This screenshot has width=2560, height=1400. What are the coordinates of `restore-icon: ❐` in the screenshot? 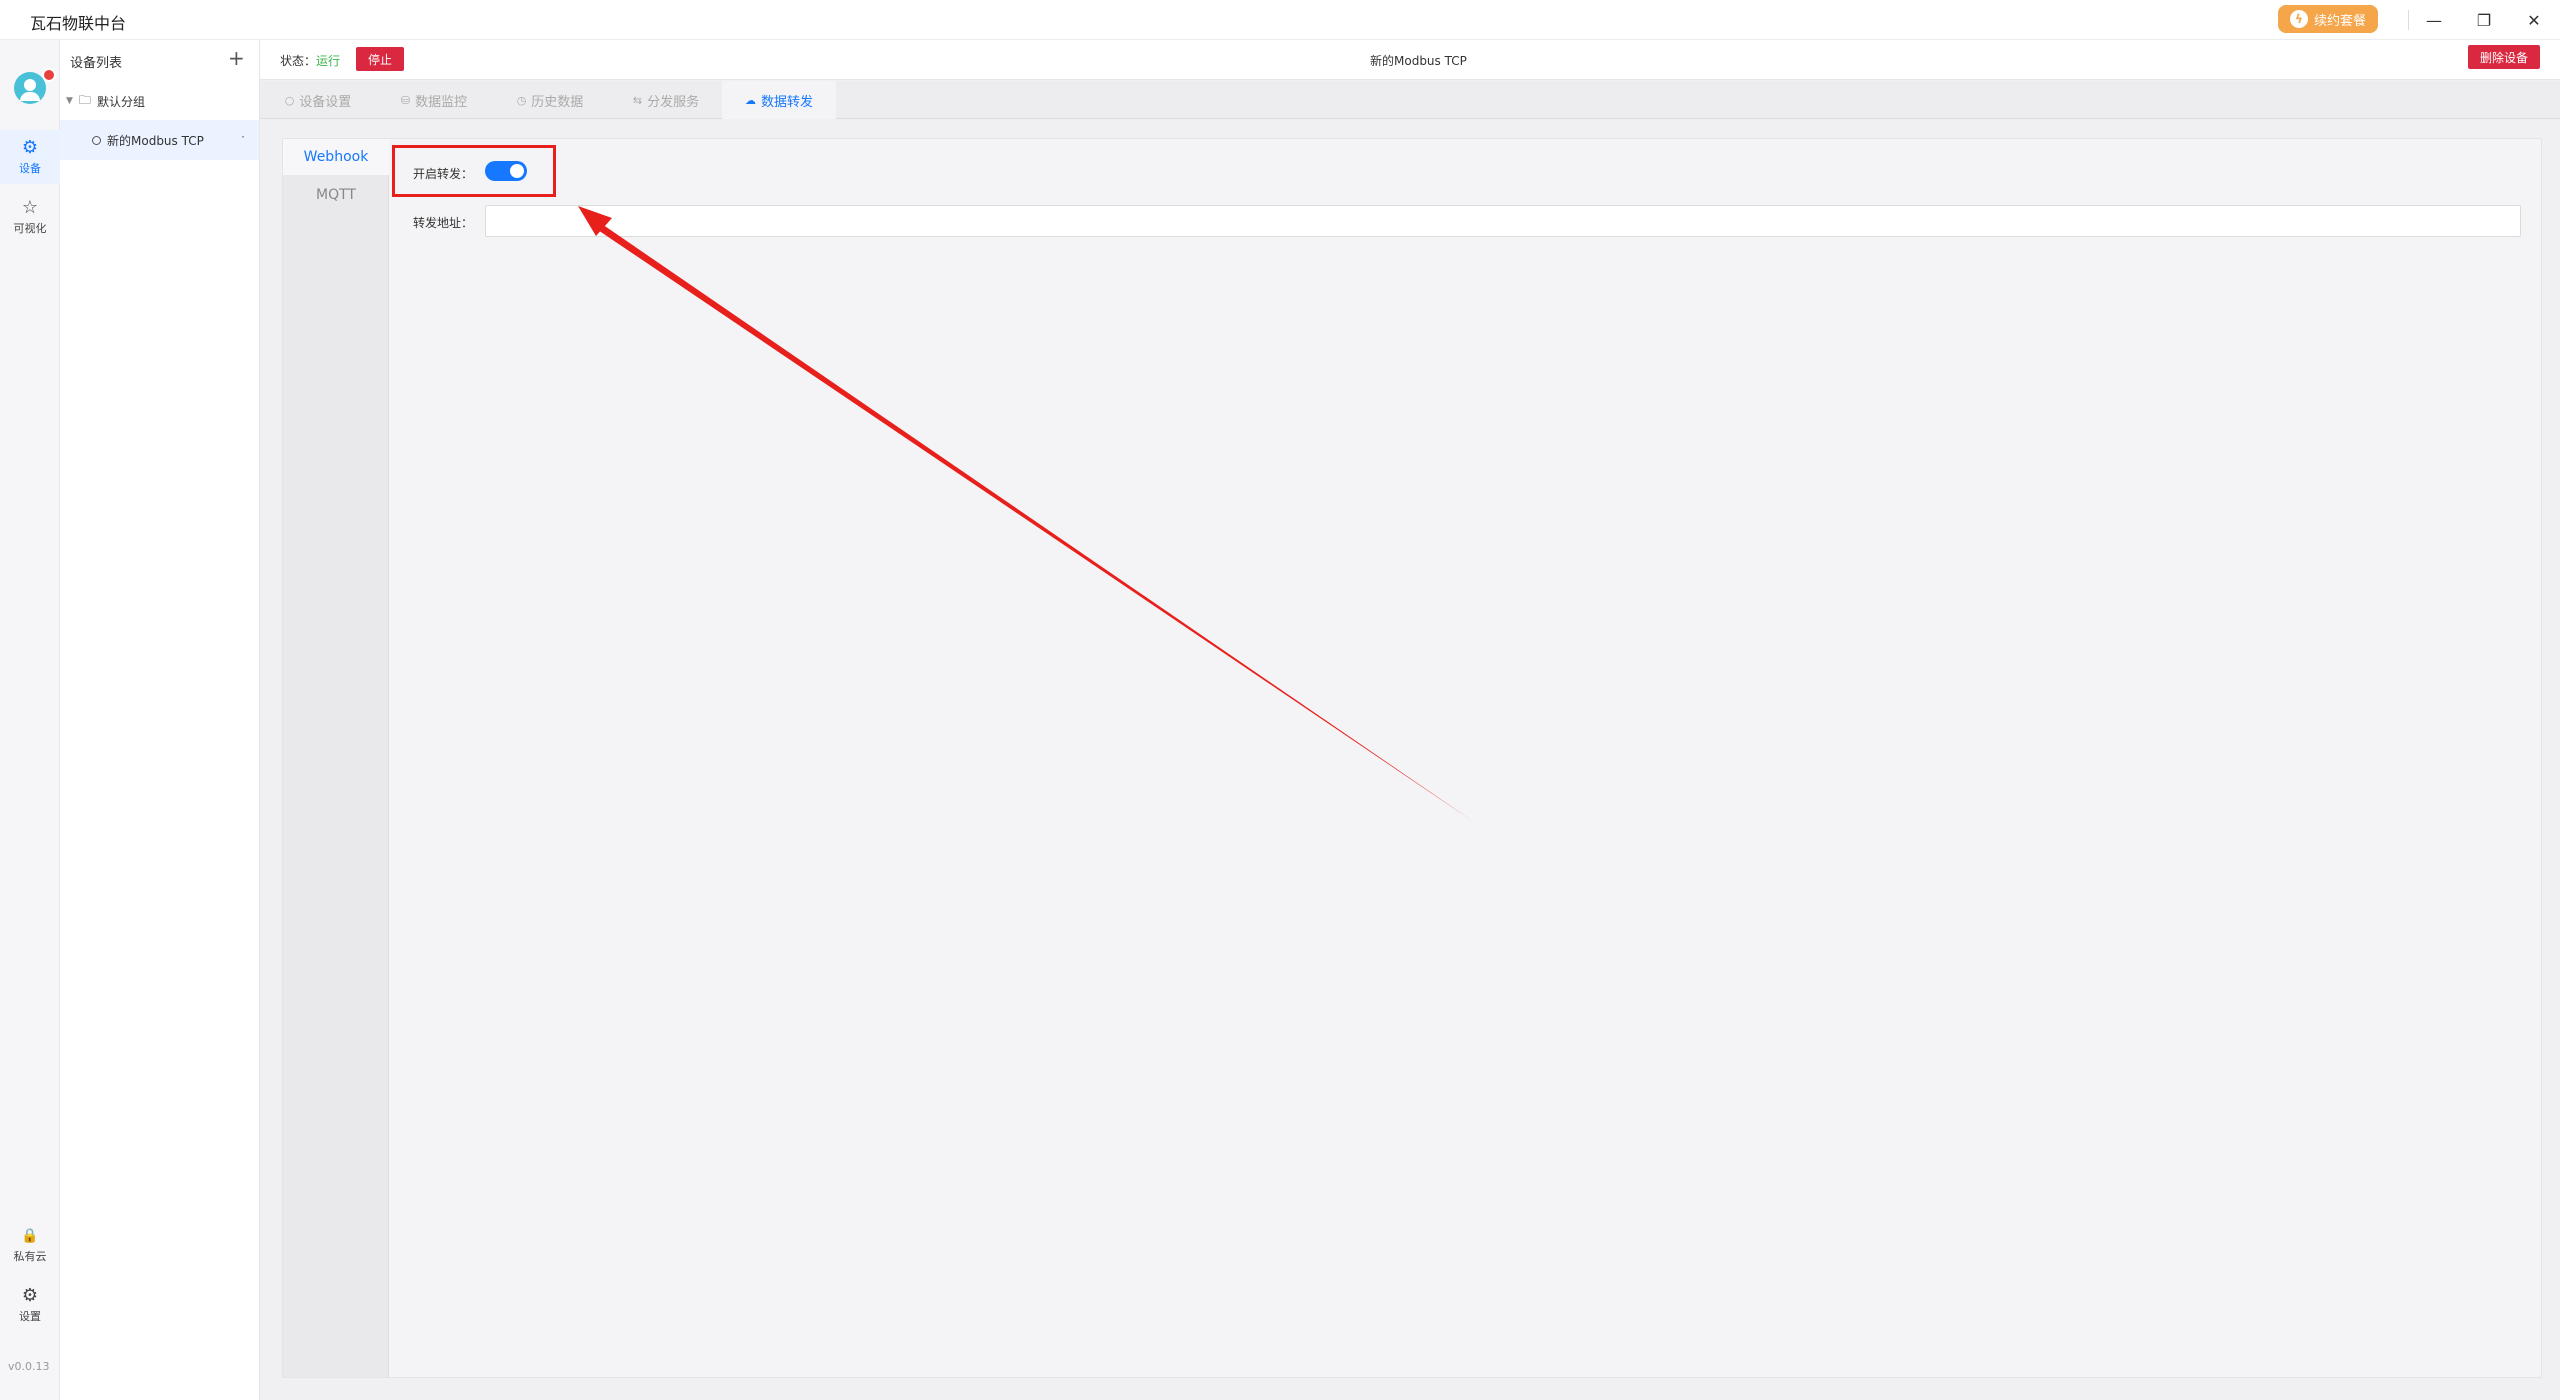 It's located at (2484, 20).